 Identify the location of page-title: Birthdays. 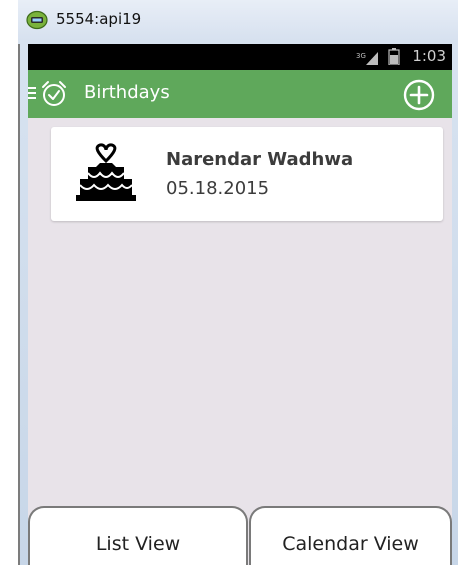
(127, 92).